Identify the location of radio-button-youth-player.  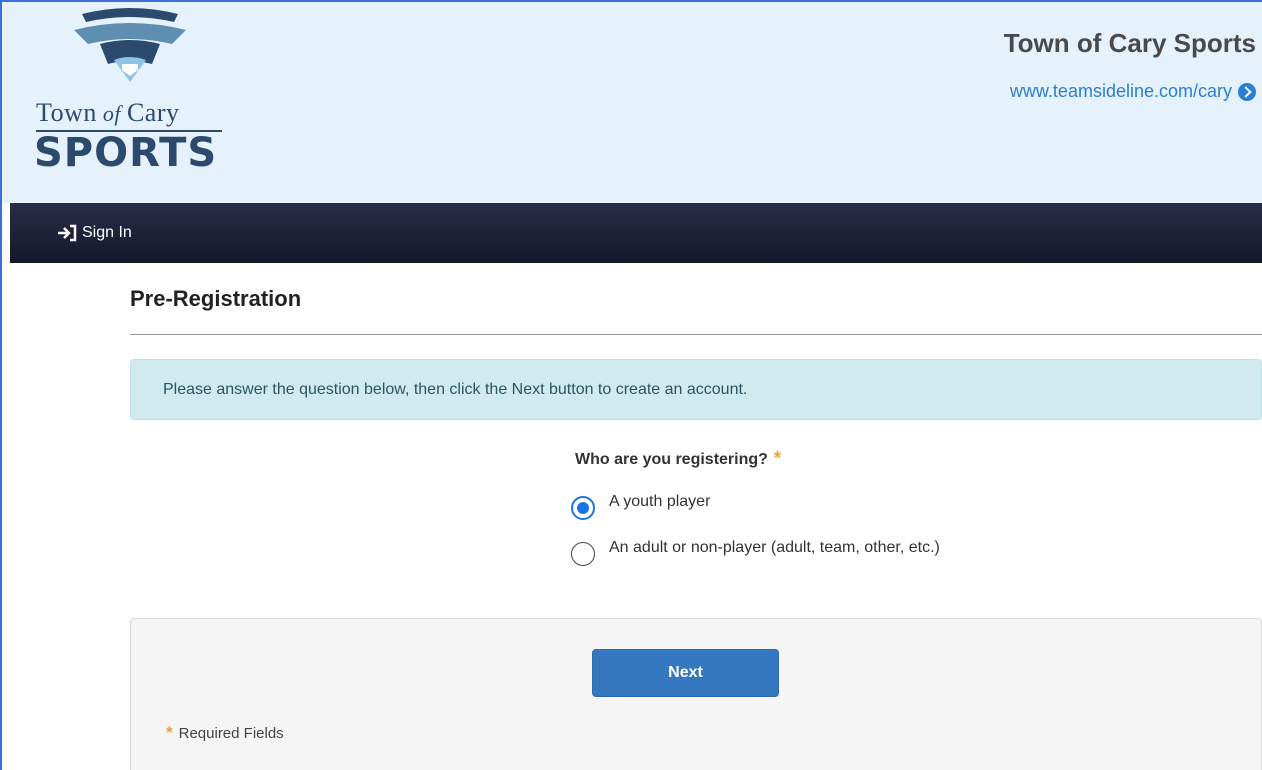
(583, 508).